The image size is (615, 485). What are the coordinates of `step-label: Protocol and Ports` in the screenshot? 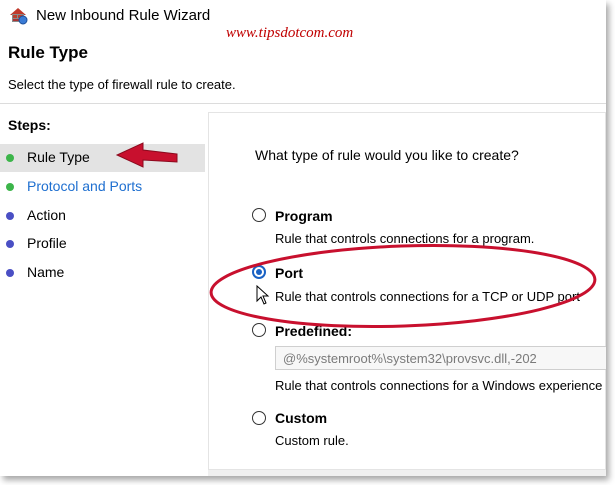 It's located at (85, 186).